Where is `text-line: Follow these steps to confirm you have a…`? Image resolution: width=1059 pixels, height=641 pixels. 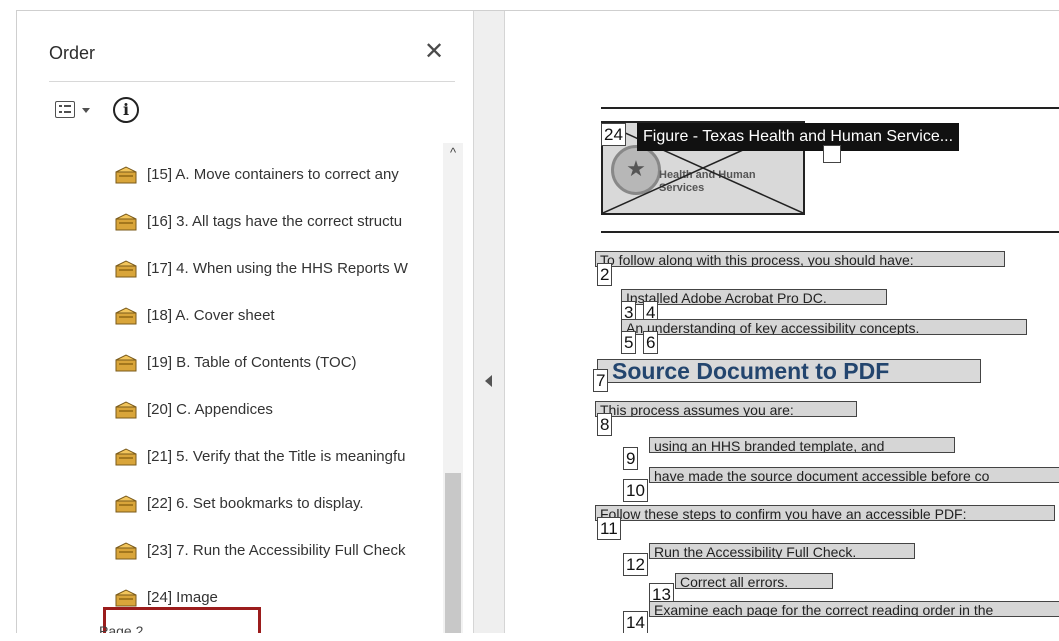
text-line: Follow these steps to confirm you have a… is located at coordinates (825, 513).